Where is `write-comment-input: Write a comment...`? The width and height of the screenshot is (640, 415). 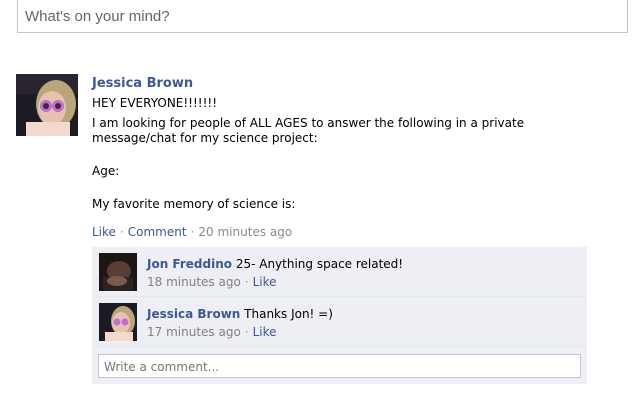 write-comment-input: Write a comment... is located at coordinates (339, 366).